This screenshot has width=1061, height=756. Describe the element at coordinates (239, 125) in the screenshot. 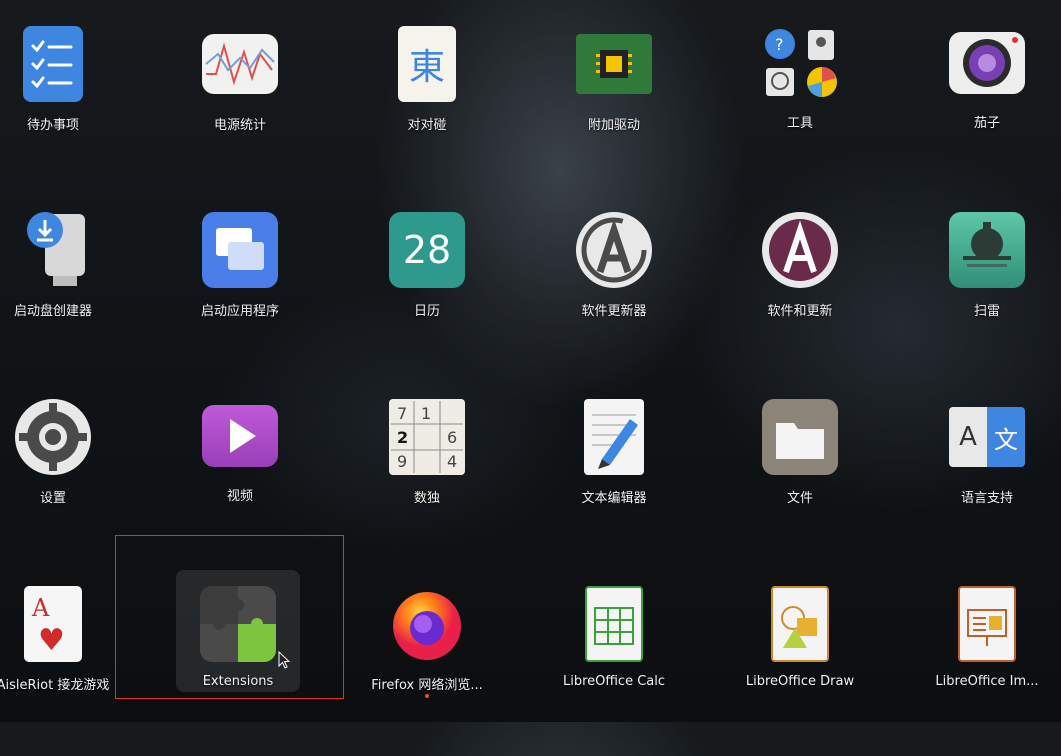

I see `app-label: 电源统计` at that location.